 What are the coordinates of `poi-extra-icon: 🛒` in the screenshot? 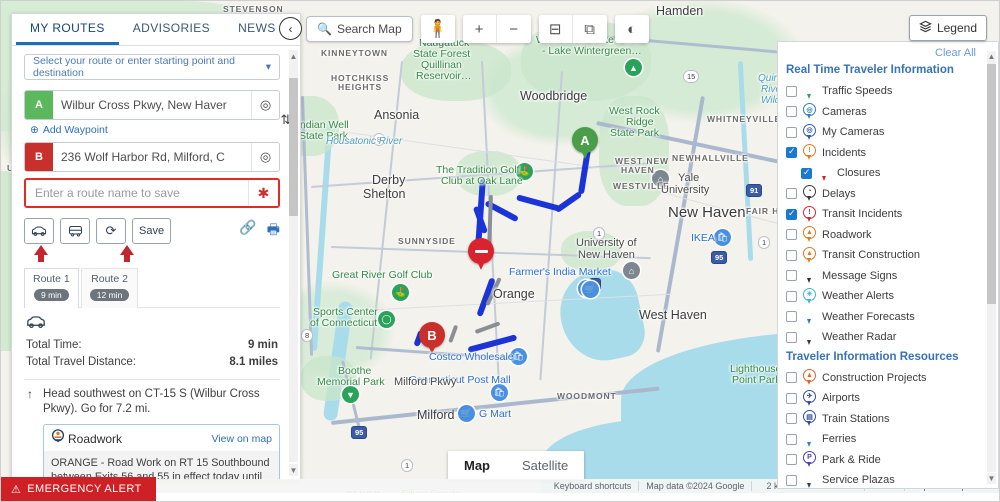 It's located at (590, 289).